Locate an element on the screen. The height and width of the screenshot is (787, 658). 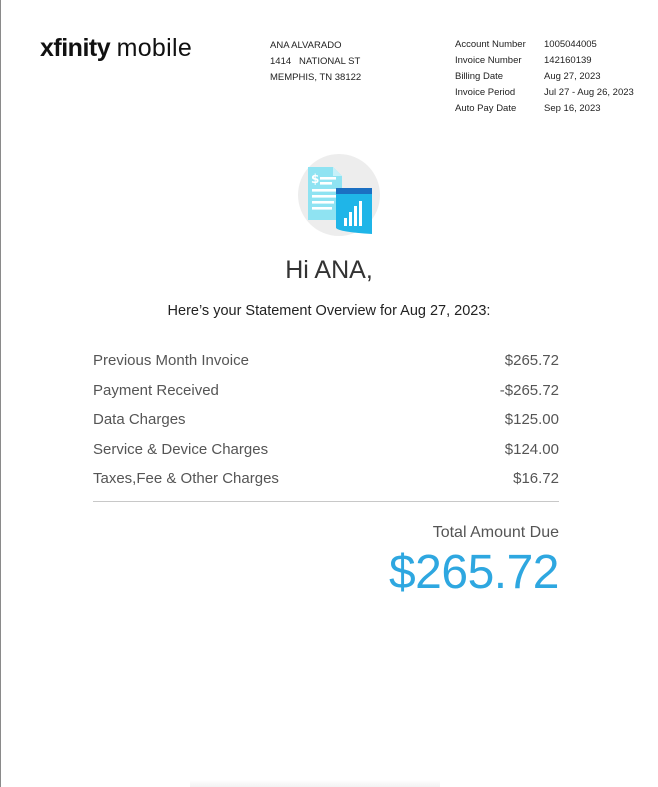
logo-xfinity: xfinity is located at coordinates (75, 48).